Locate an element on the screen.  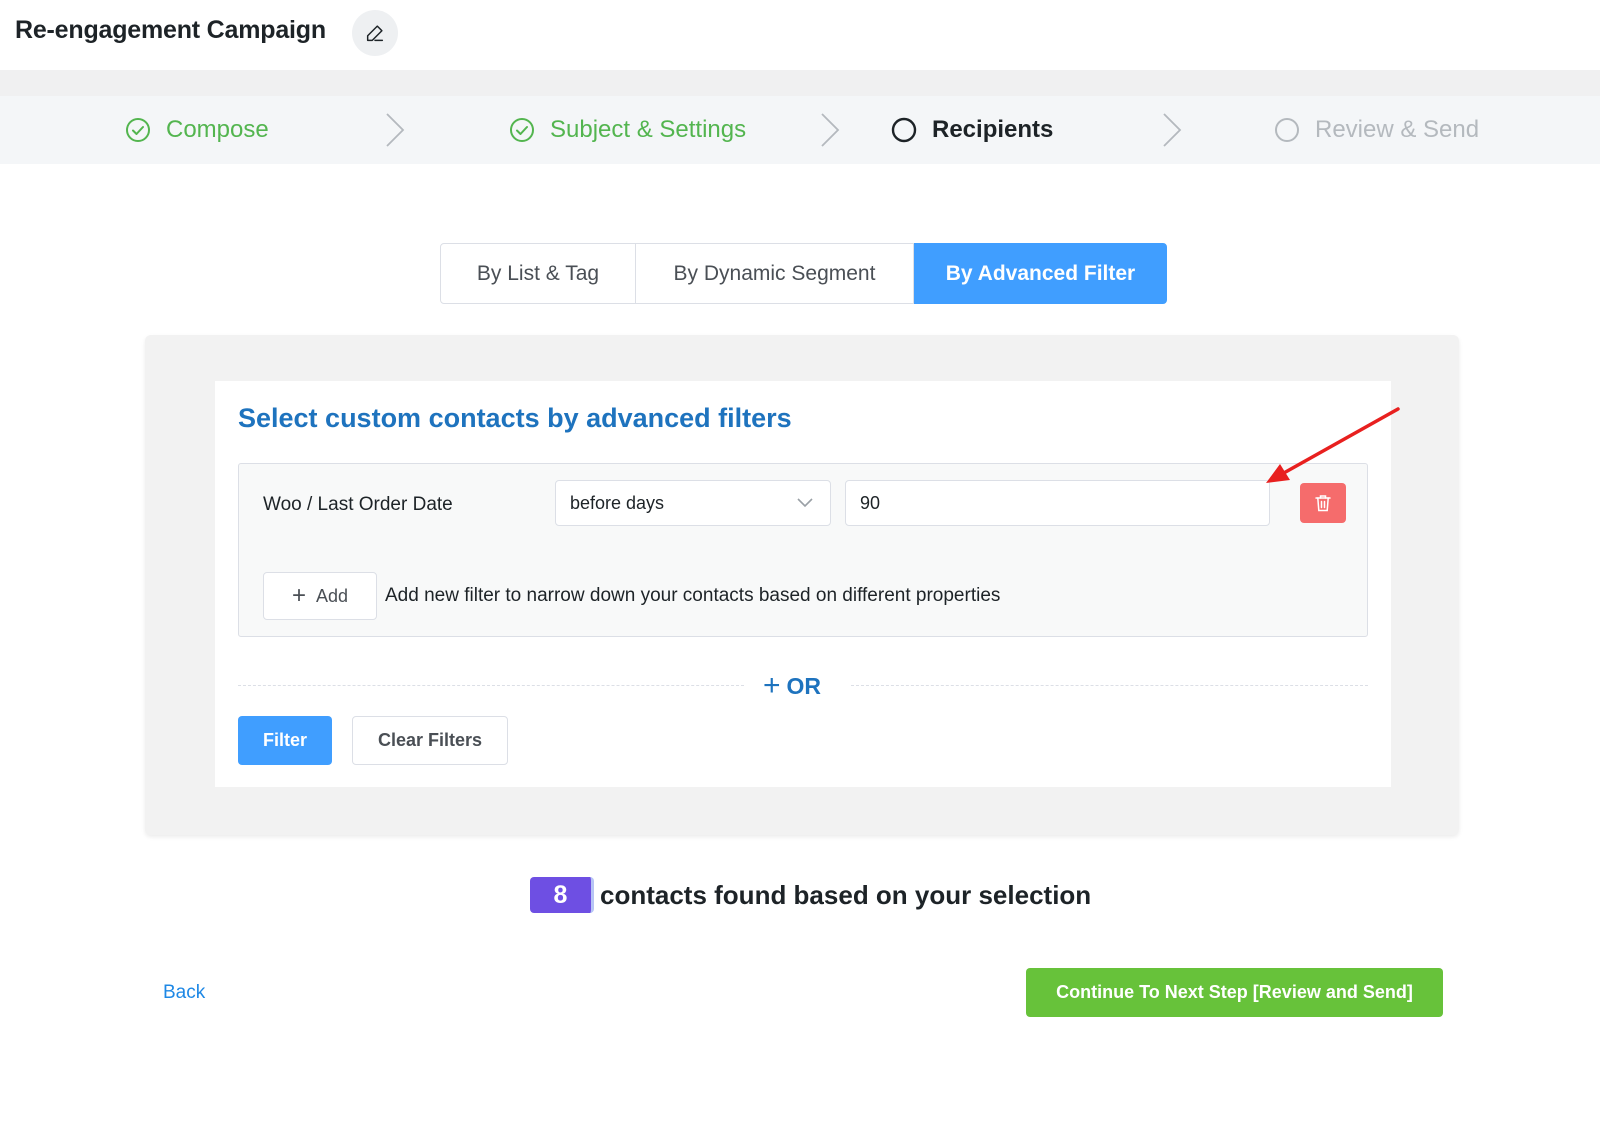
campaign-title: Re-engagement Campaign is located at coordinates (170, 30).